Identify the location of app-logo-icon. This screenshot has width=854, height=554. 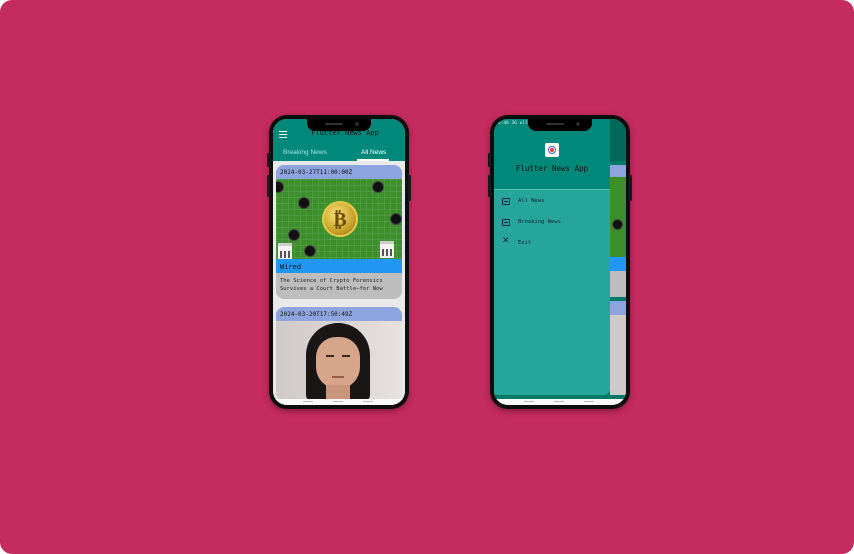
(552, 150).